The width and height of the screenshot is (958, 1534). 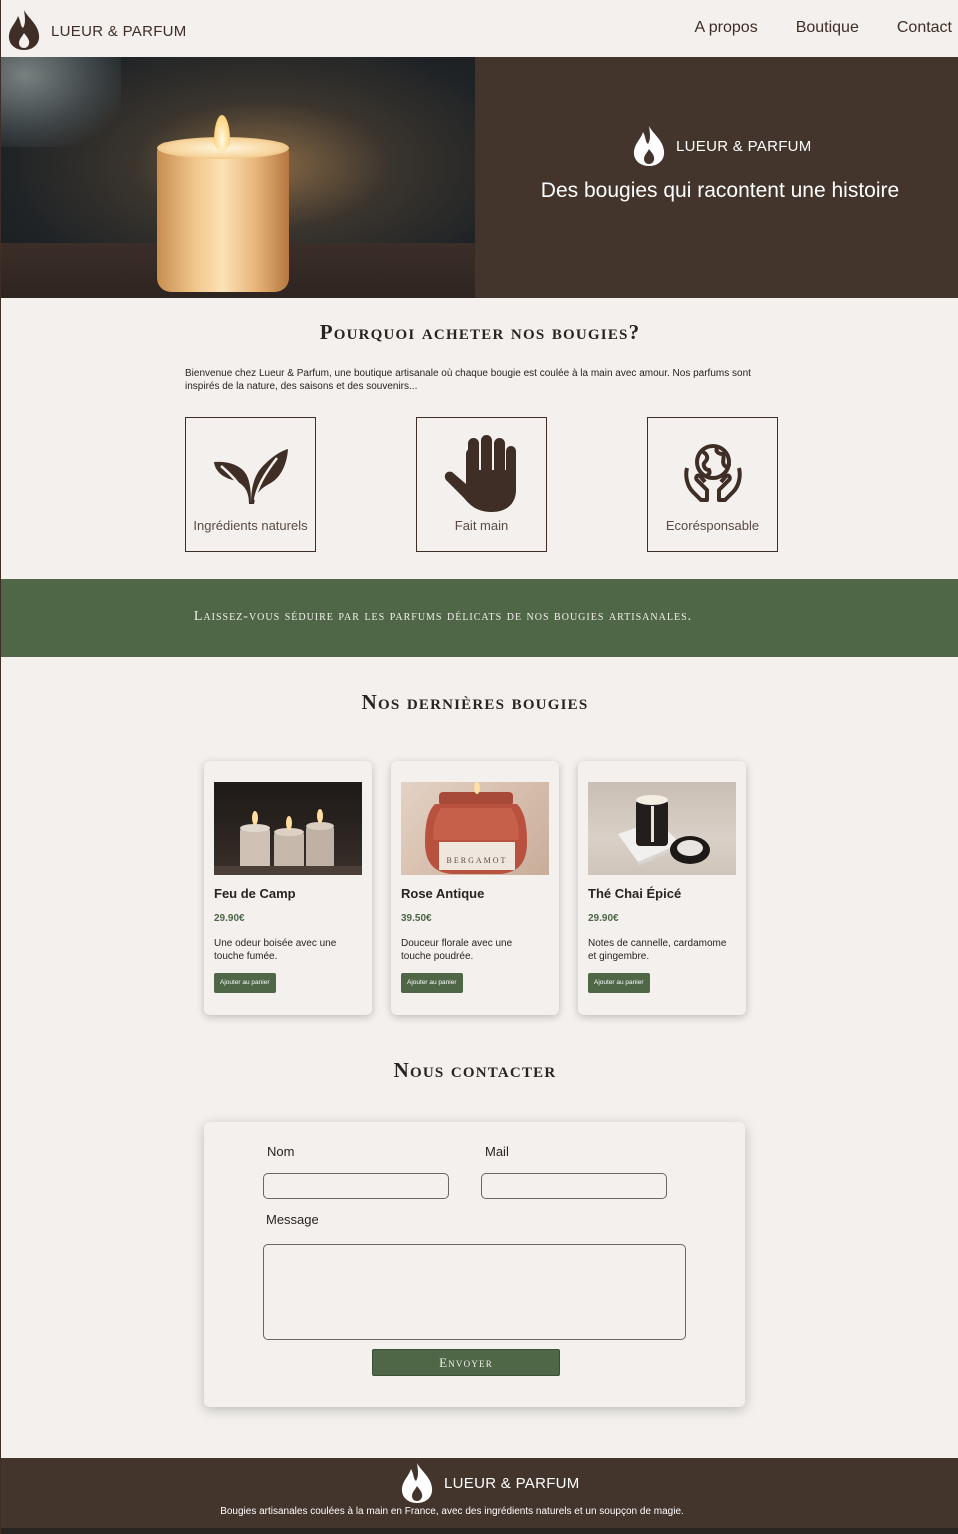 I want to click on hand-icon, so click(x=480, y=473).